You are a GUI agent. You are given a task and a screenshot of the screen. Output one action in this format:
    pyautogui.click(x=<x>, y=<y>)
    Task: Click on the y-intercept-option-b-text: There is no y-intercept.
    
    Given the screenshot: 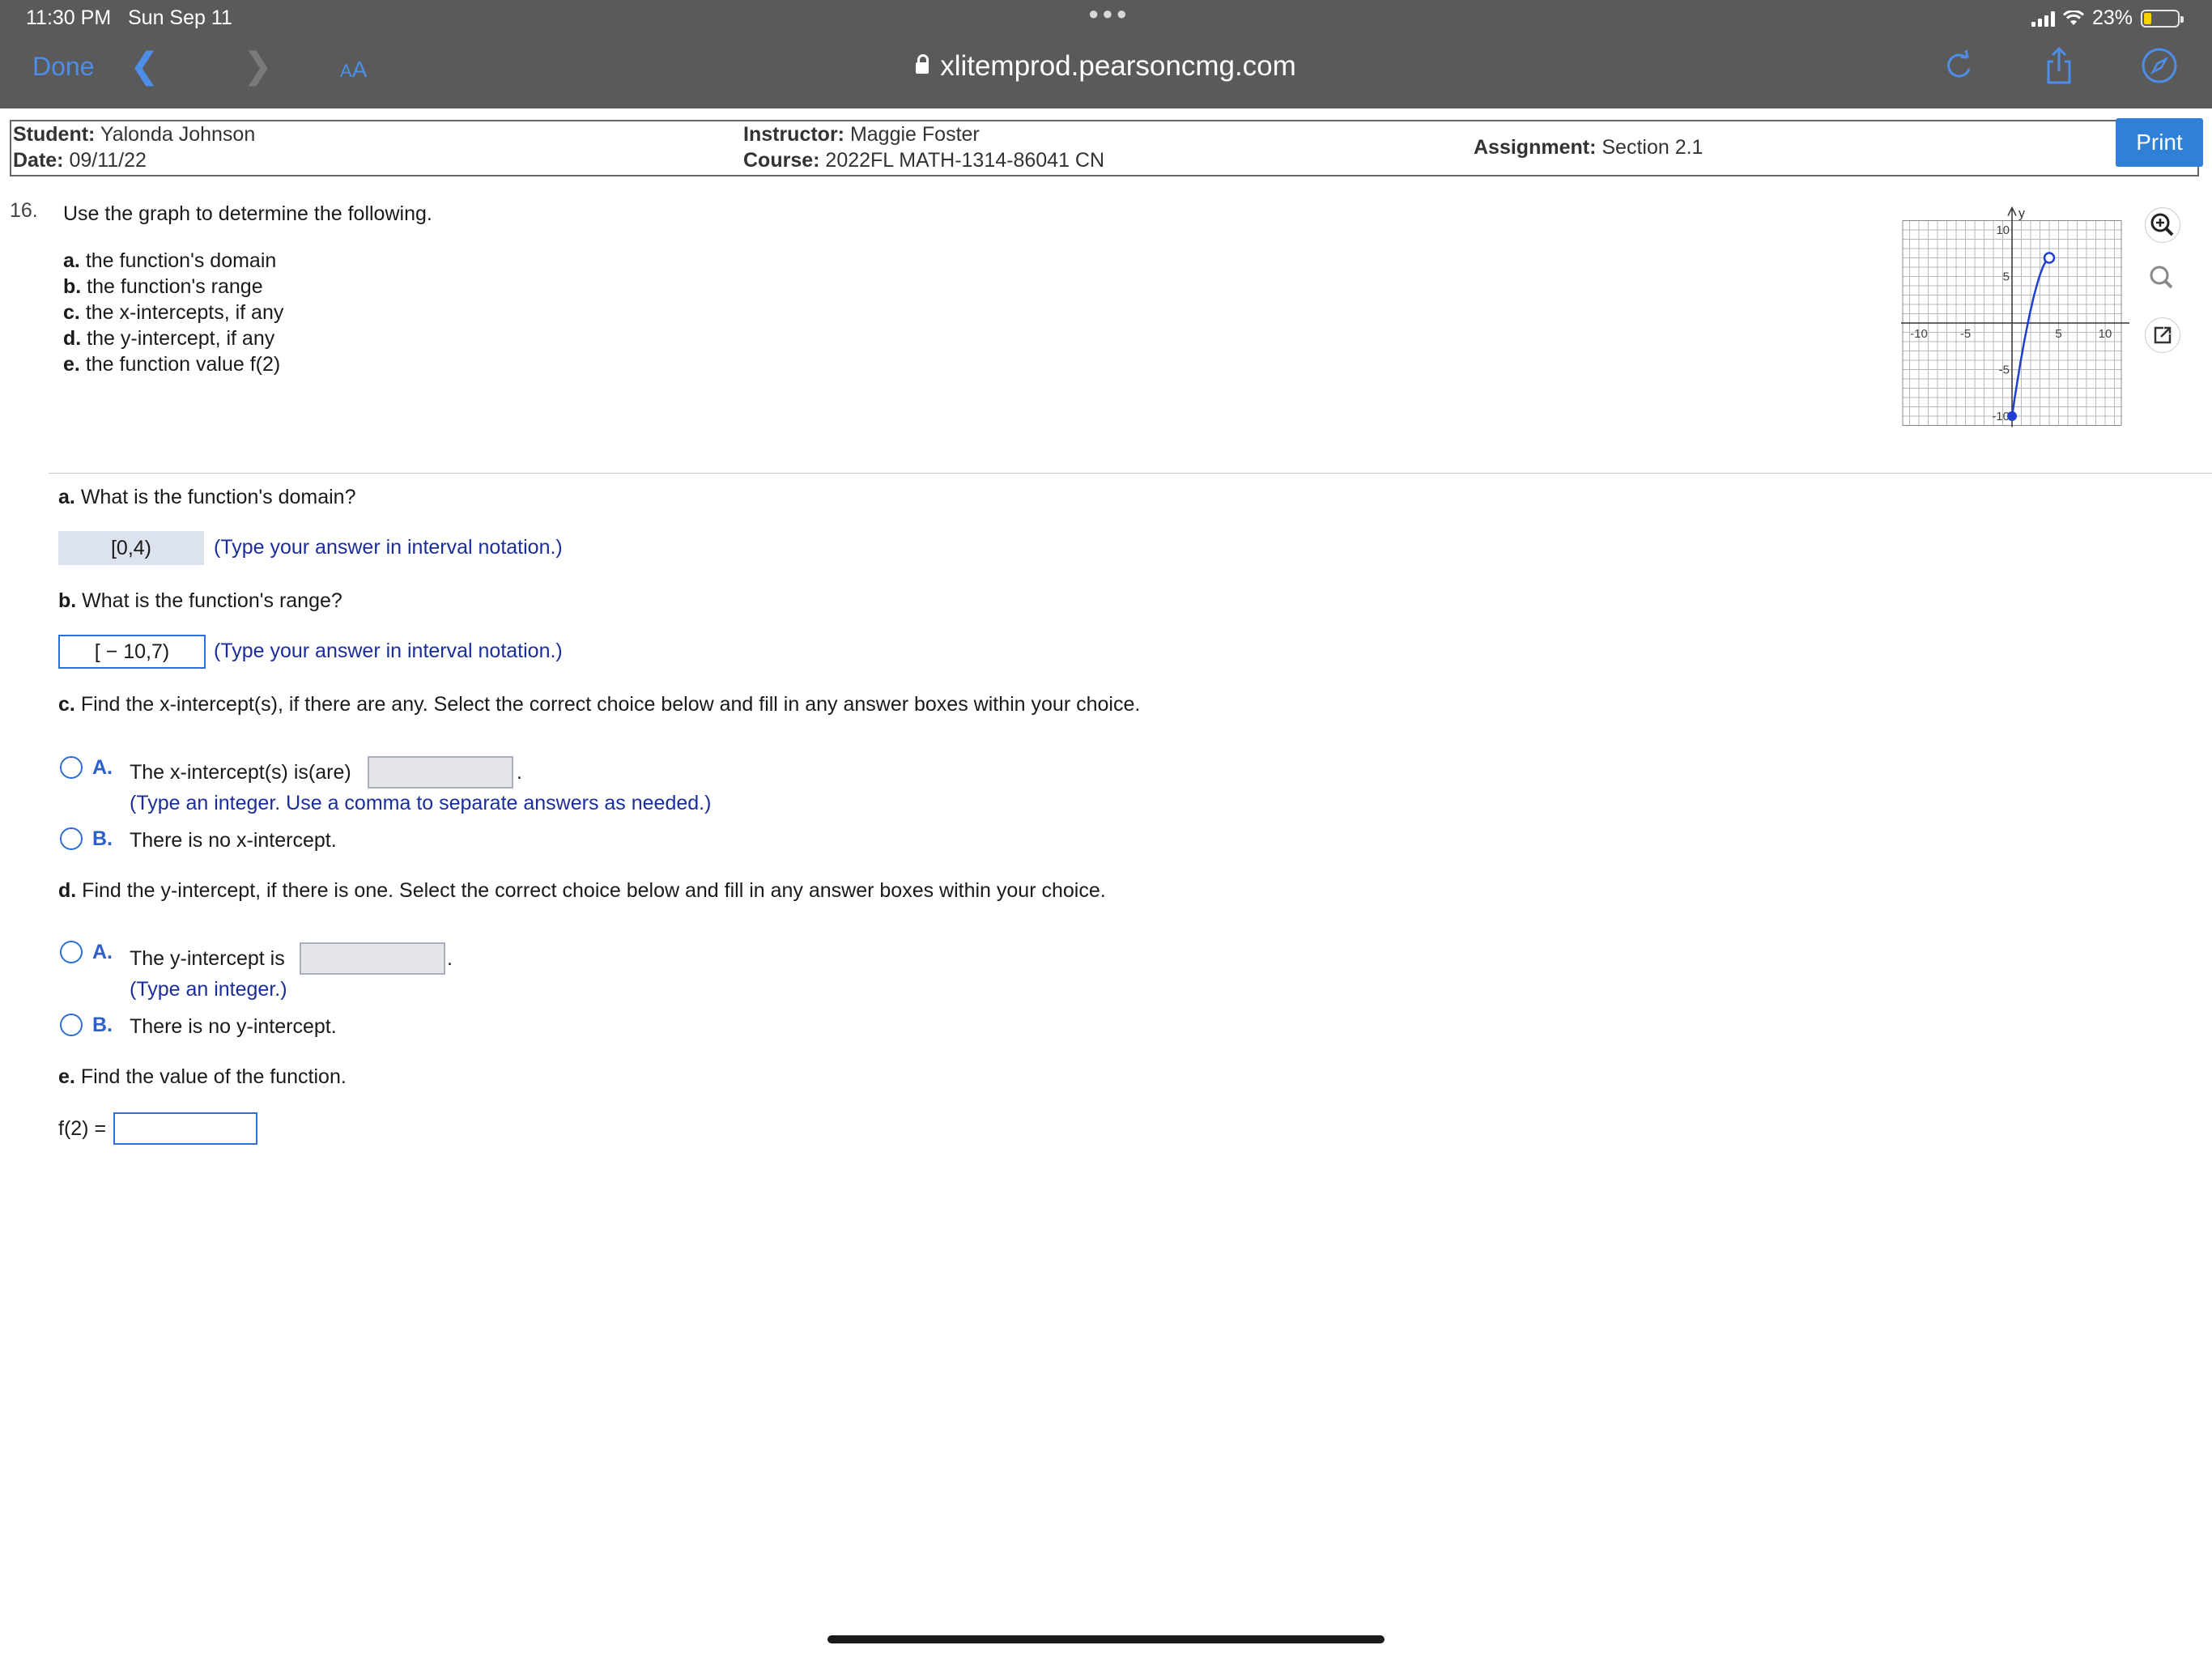 What is the action you would take?
    pyautogui.click(x=234, y=1026)
    